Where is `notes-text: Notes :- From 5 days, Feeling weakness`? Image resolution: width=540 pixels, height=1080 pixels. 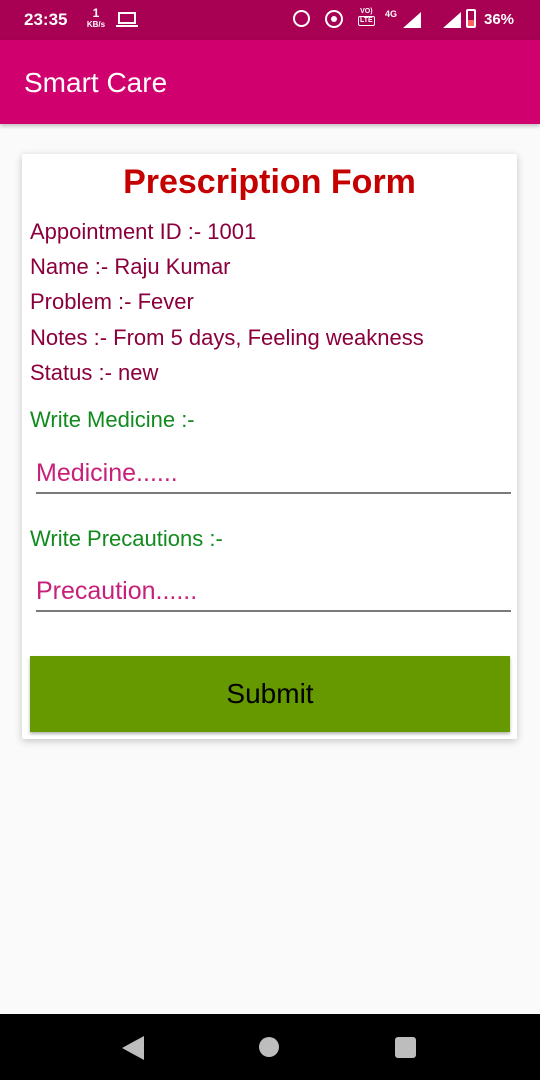
notes-text: Notes :- From 5 days, Feeling weakness is located at coordinates (227, 337).